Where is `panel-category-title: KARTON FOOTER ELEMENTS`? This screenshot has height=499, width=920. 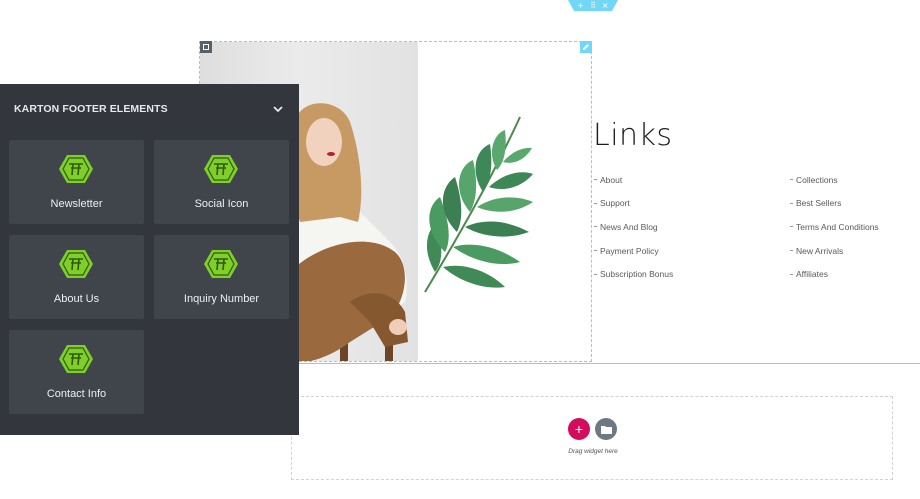 panel-category-title: KARTON FOOTER ELEMENTS is located at coordinates (91, 109).